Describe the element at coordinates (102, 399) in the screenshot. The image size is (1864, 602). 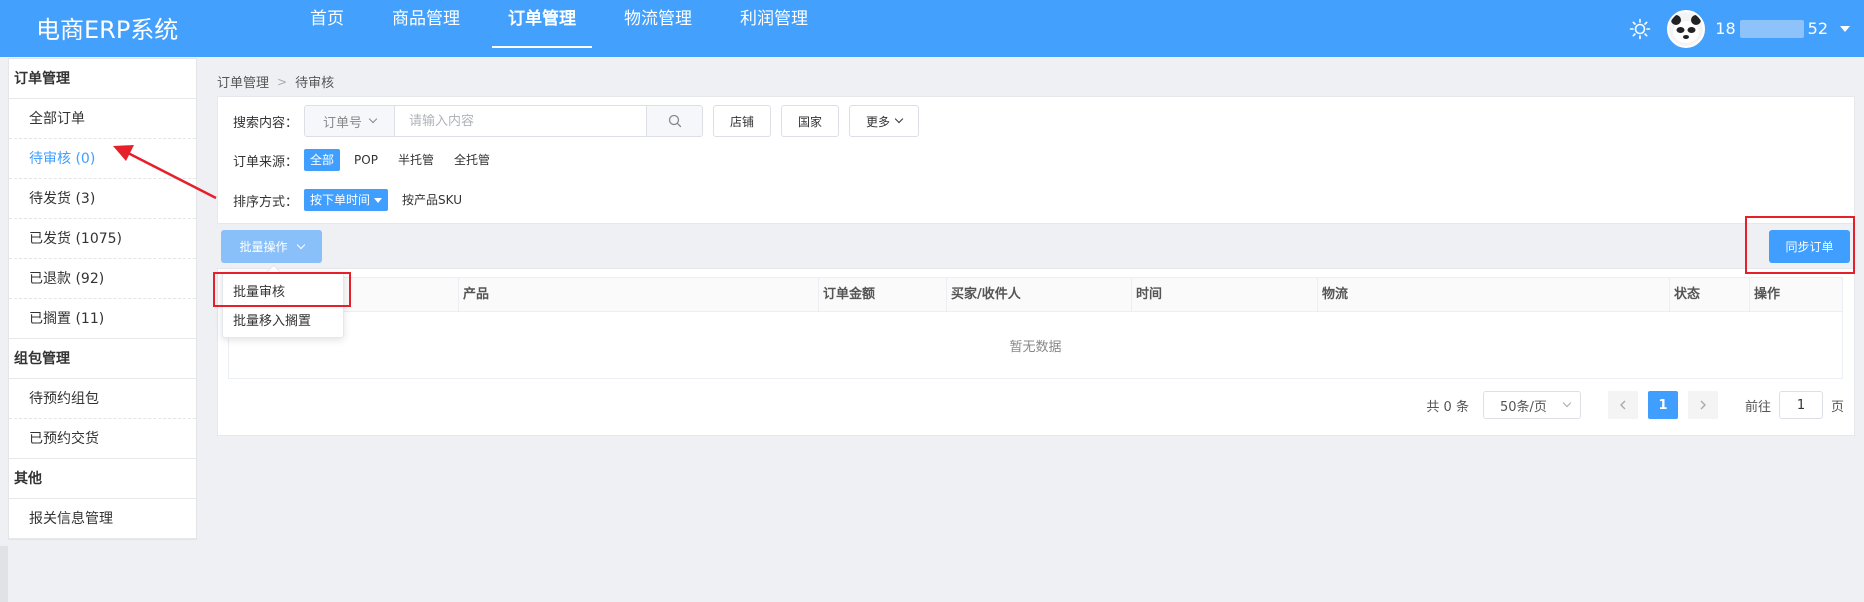
I see `sidebar-item-pending-package: 待预约组包` at that location.